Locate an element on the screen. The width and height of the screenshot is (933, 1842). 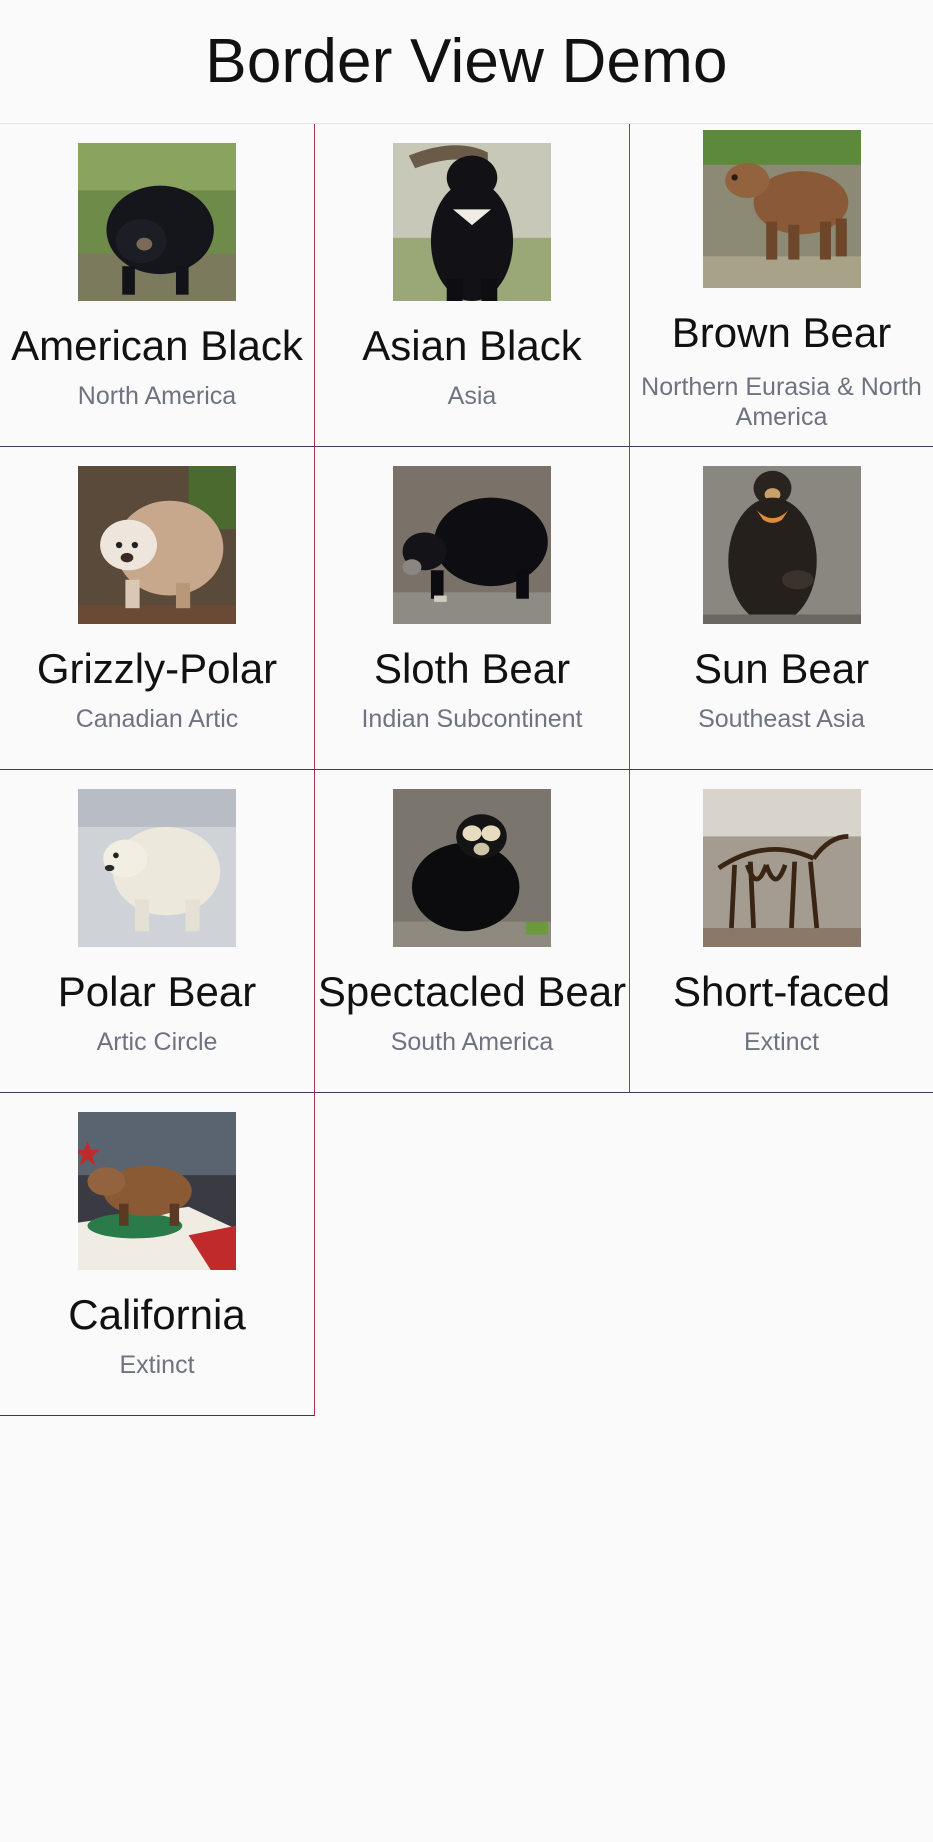
bear-card: Sloth Bear Indian Subcontinent is located at coordinates (472, 608).